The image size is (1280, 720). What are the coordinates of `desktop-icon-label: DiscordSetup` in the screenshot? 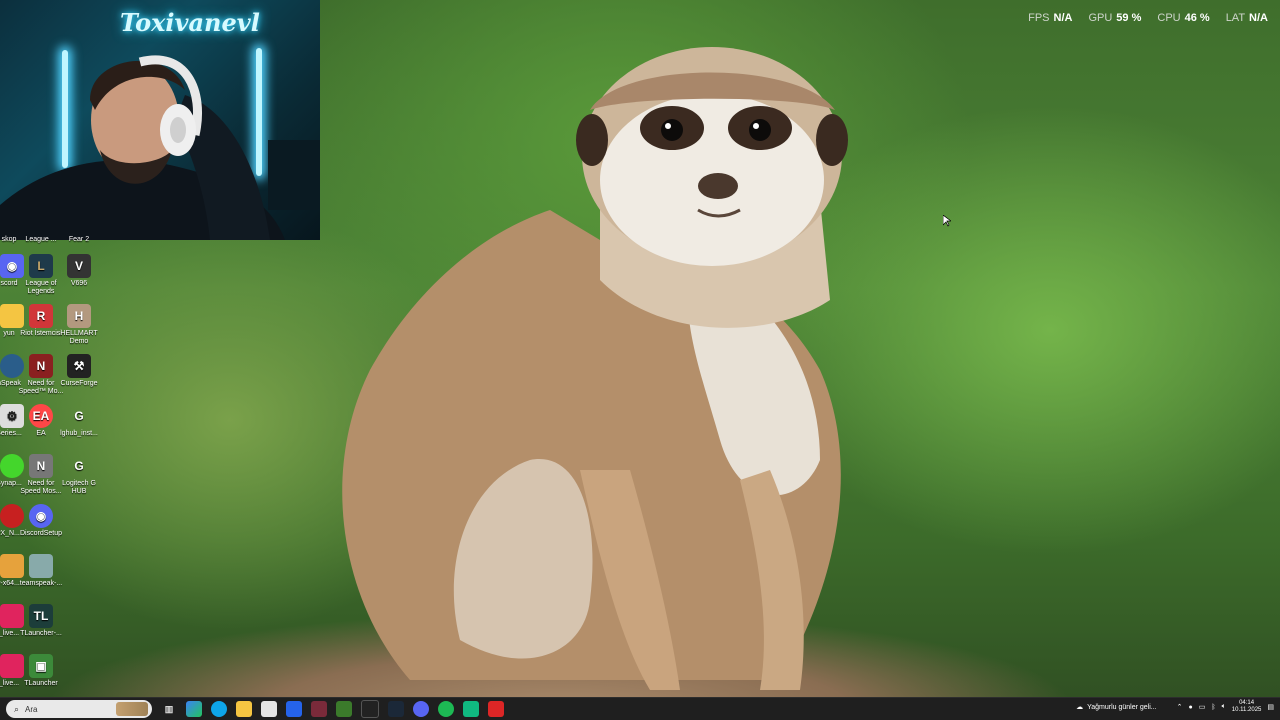 It's located at (41, 533).